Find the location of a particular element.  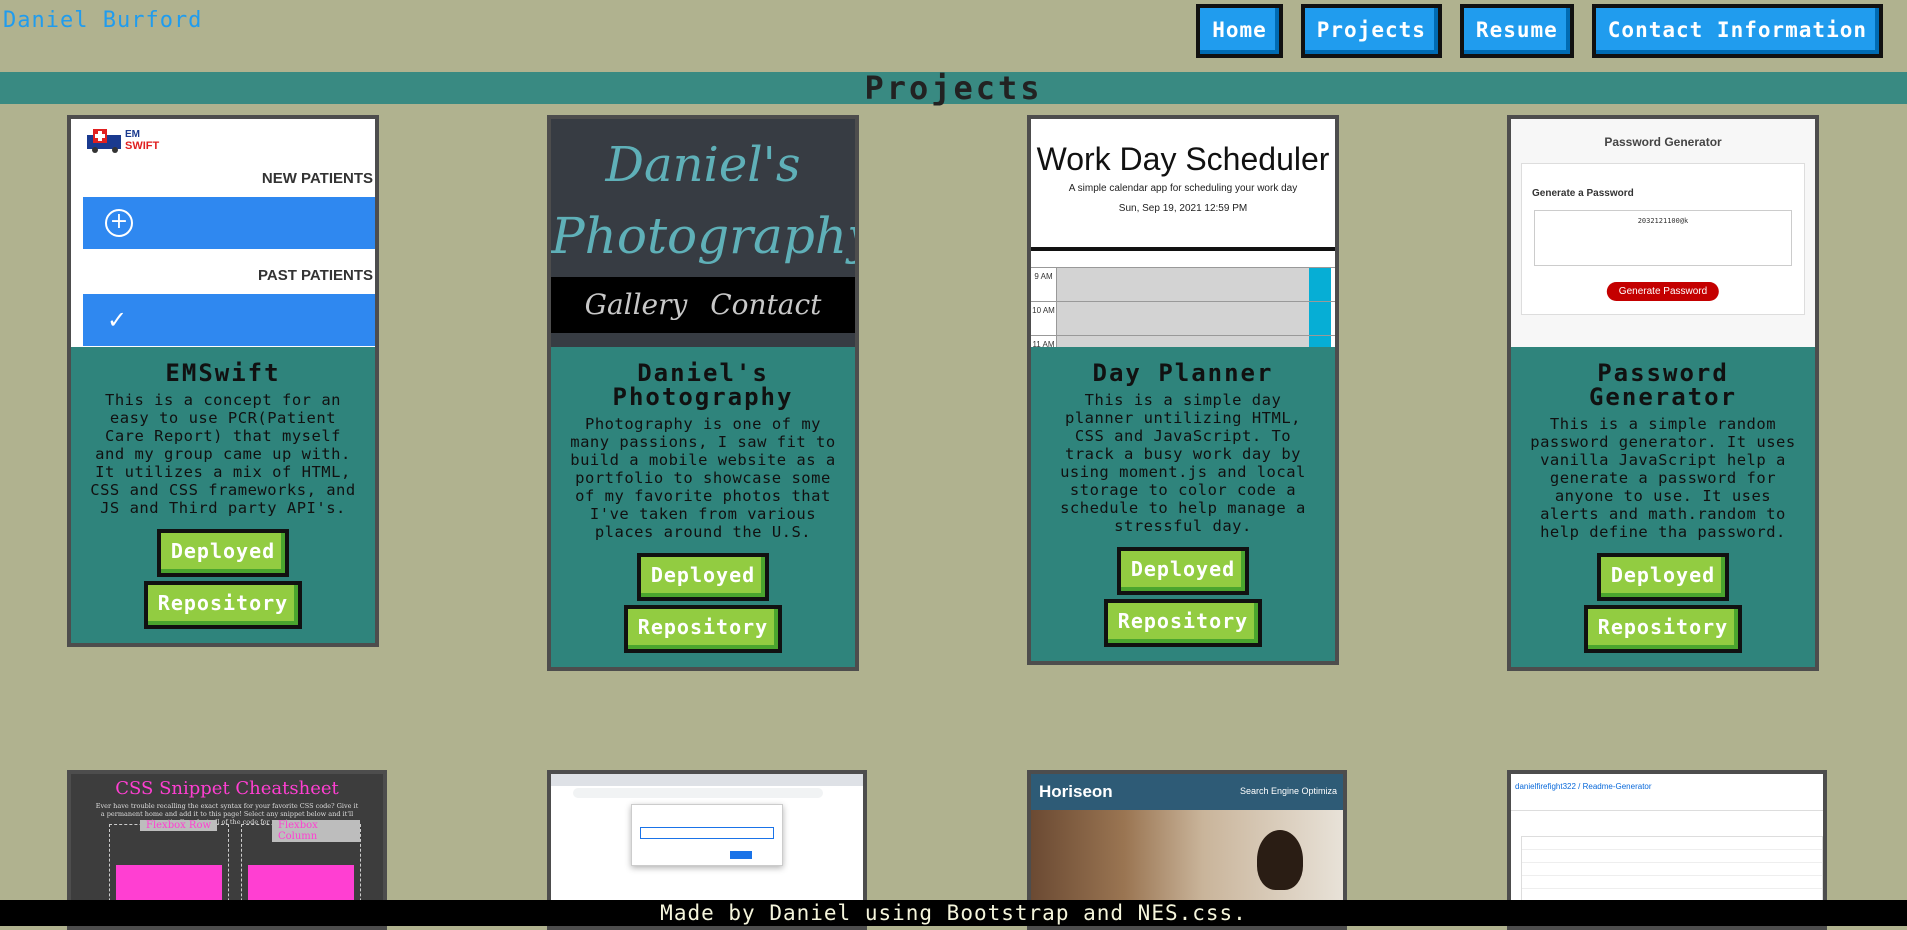

hour-row: 11 AM is located at coordinates (1183, 341).